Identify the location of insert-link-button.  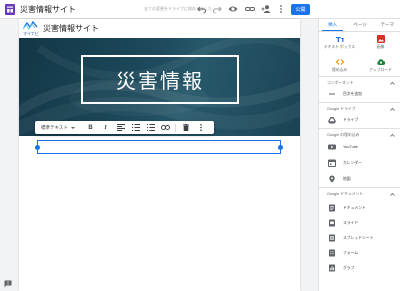
(165, 128).